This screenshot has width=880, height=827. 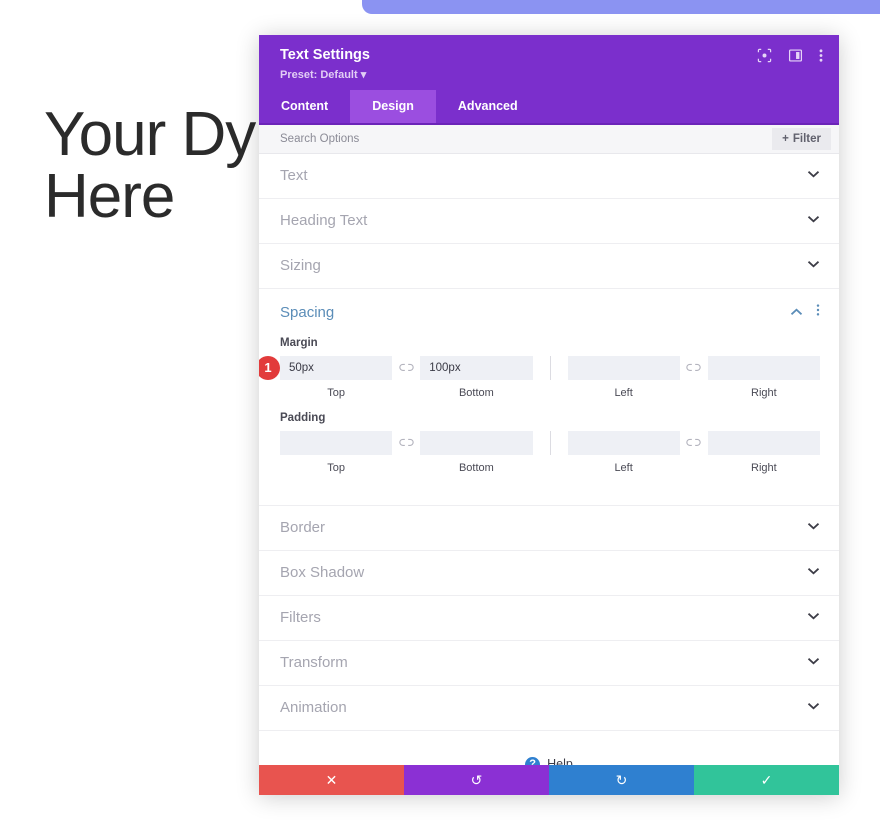 I want to click on focus-target-icon, so click(x=764, y=55).